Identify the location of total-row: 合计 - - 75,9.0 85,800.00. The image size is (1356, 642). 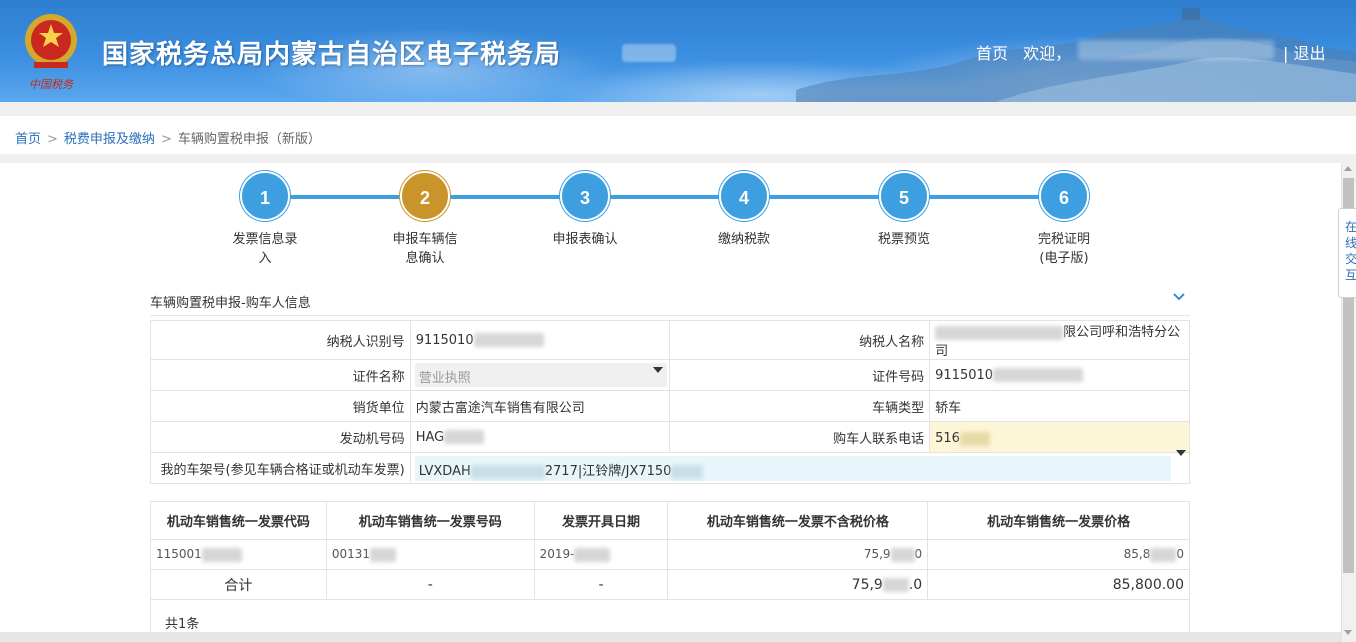
(670, 584).